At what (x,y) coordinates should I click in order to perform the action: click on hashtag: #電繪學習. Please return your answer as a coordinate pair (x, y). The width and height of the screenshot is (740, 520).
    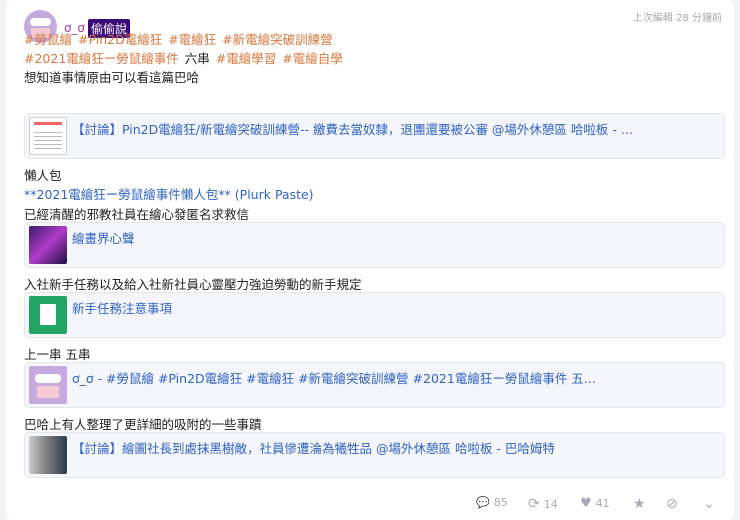
    Looking at the image, I should click on (246, 58).